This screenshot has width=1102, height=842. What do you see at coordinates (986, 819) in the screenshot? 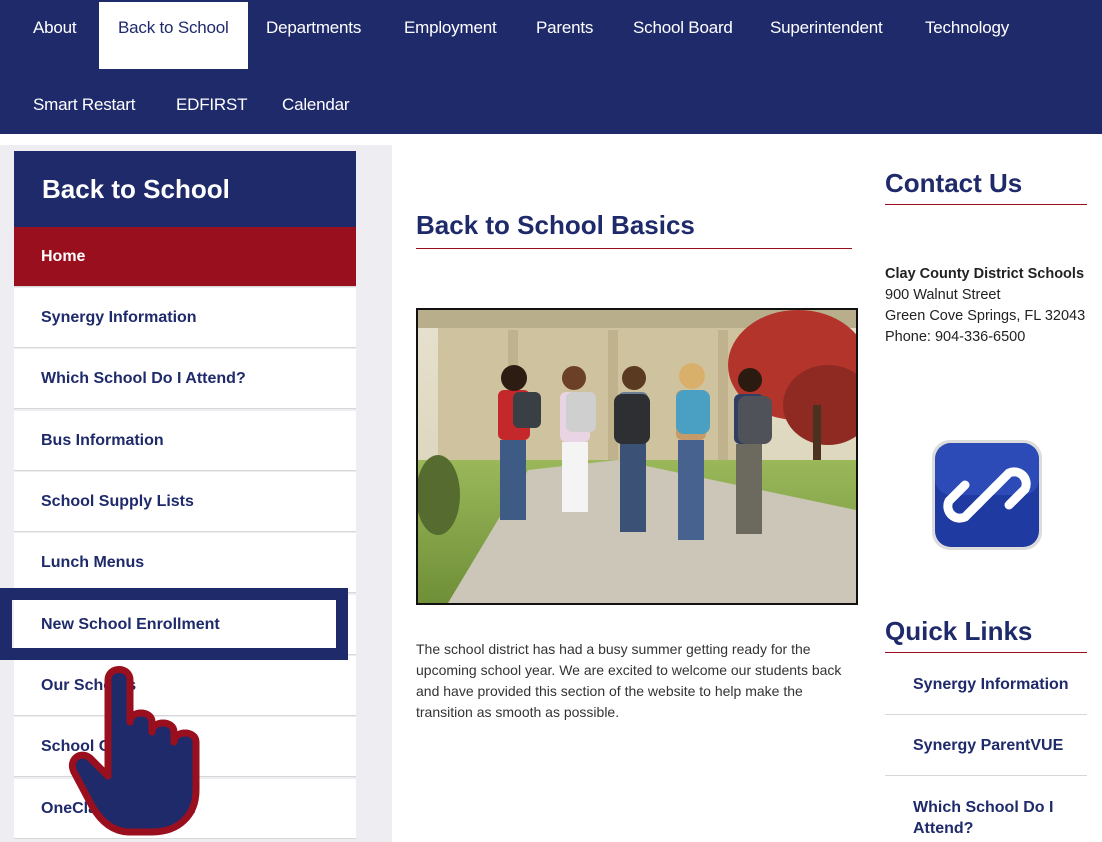
I see `quick-link-which-school: Which School Do I Attend?` at bounding box center [986, 819].